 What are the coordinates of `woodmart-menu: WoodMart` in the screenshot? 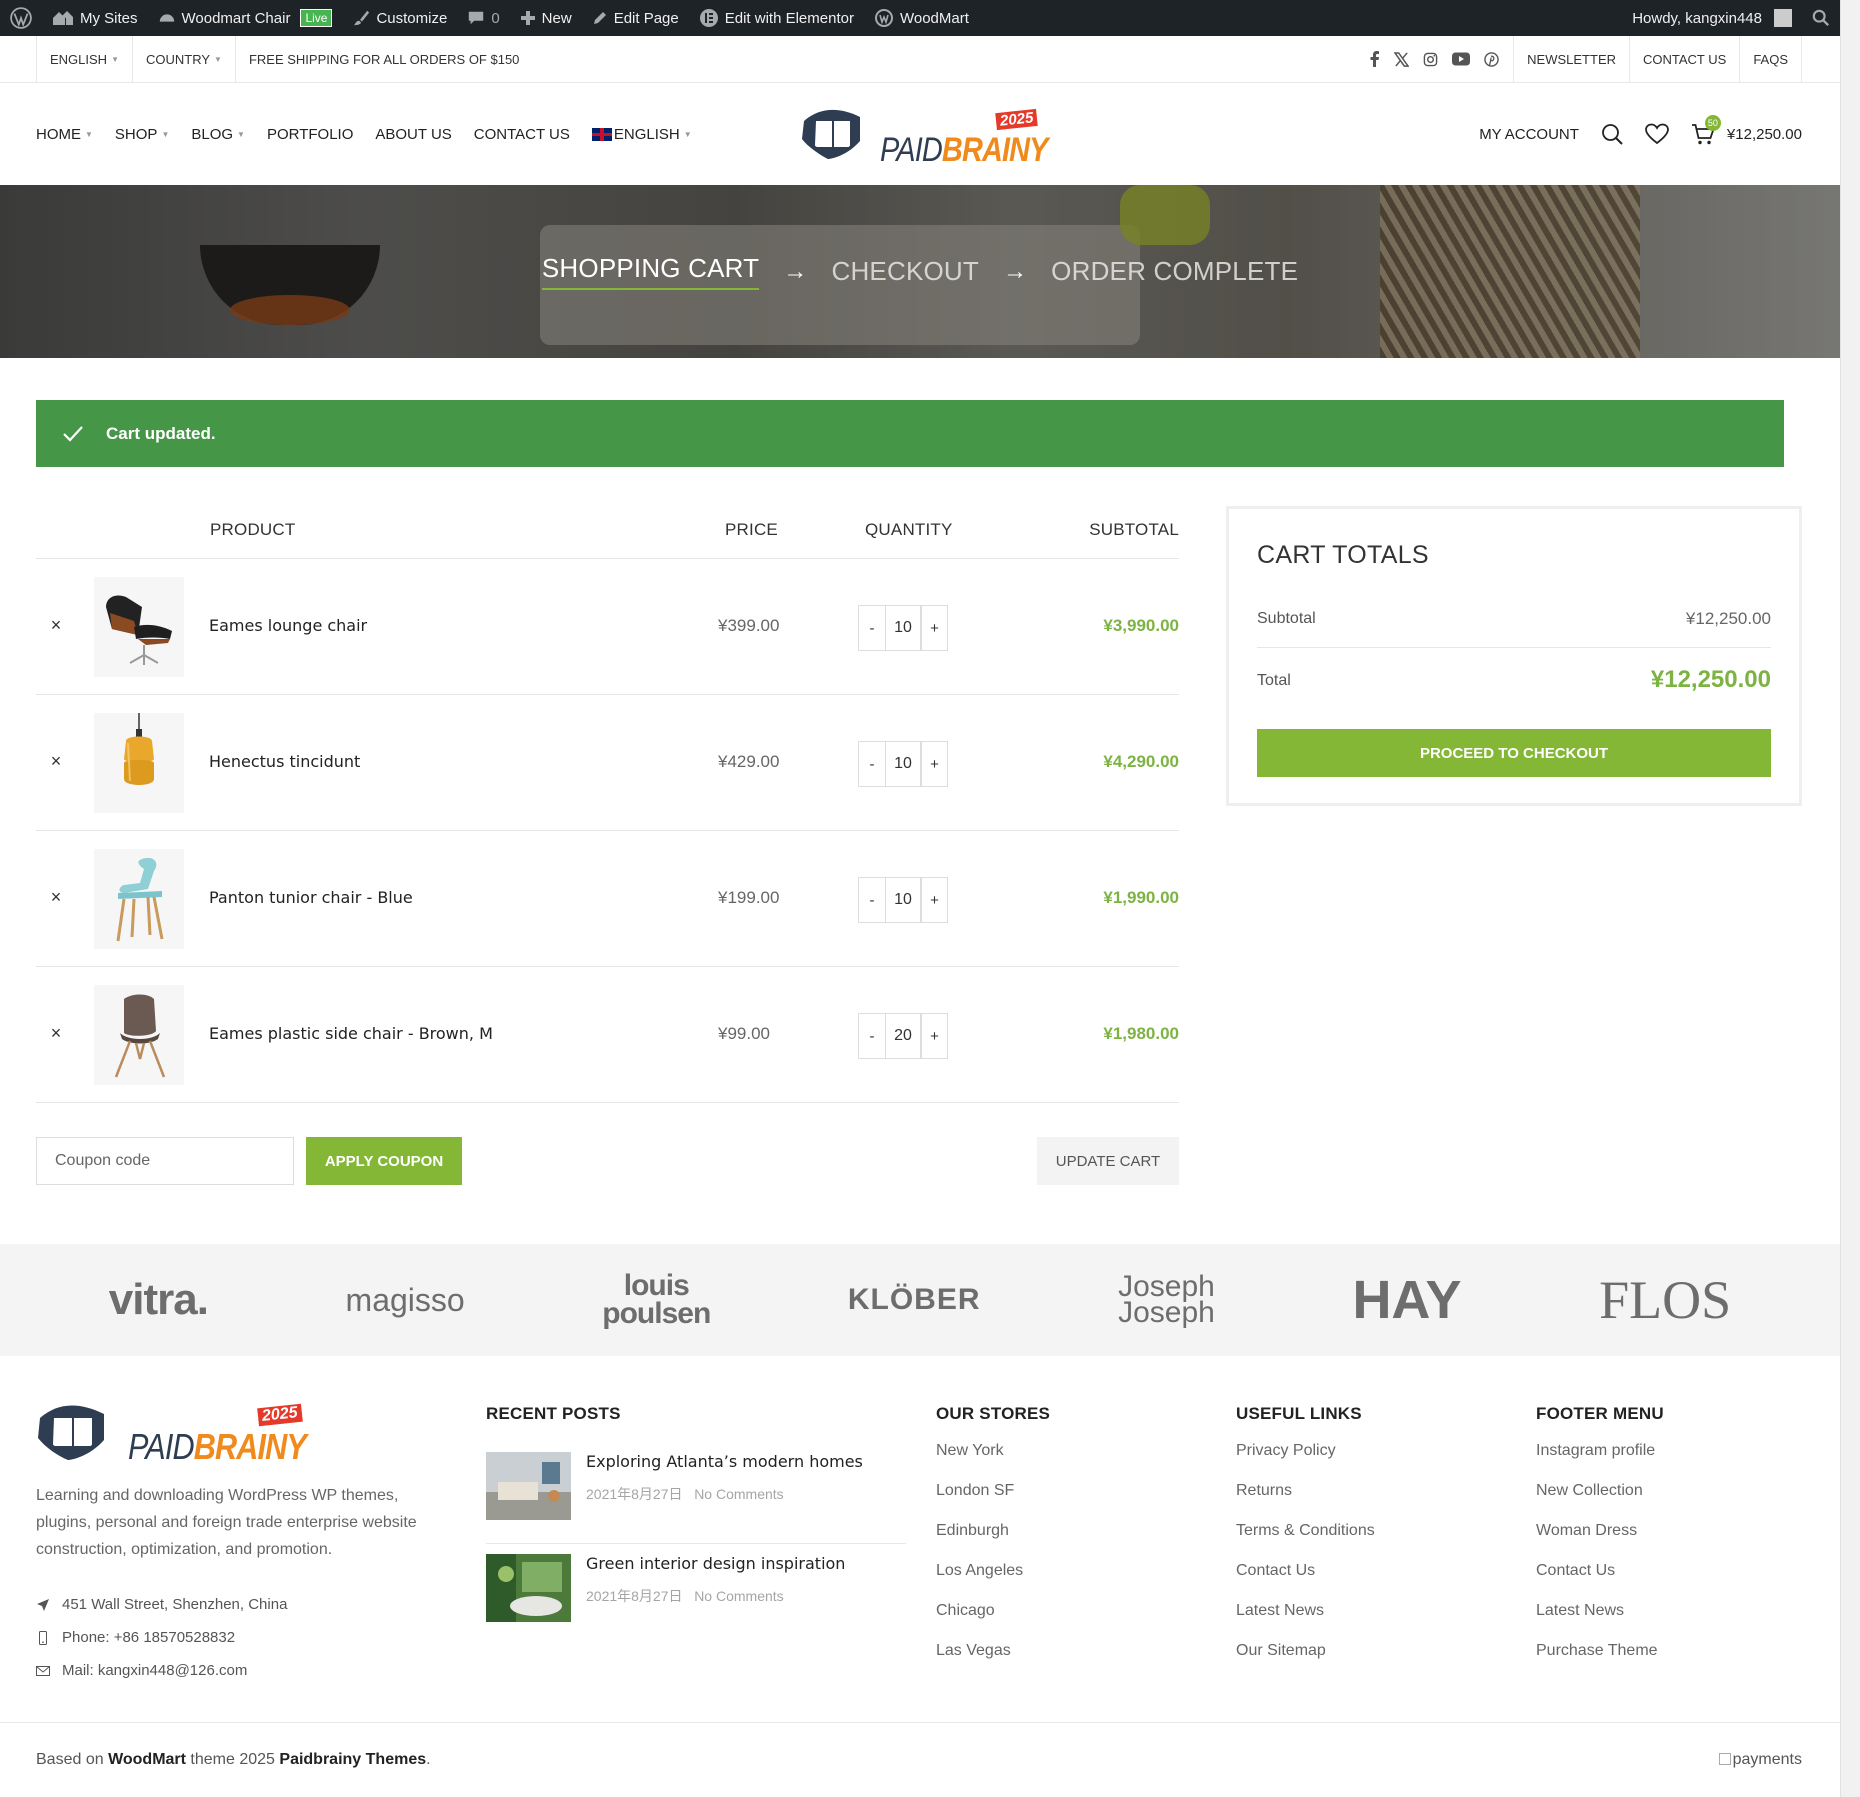 It's located at (921, 18).